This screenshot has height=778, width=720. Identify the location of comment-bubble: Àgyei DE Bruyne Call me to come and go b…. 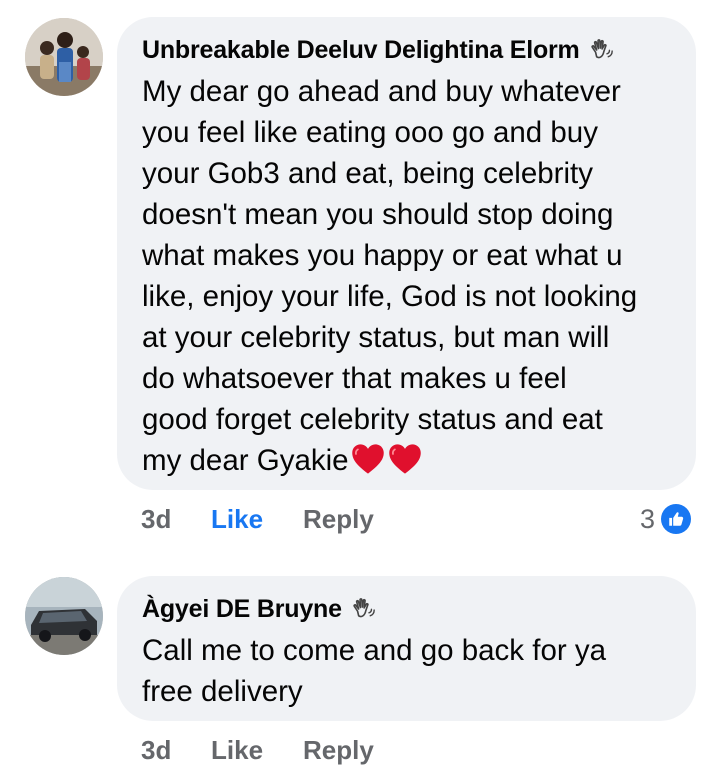
(406, 648).